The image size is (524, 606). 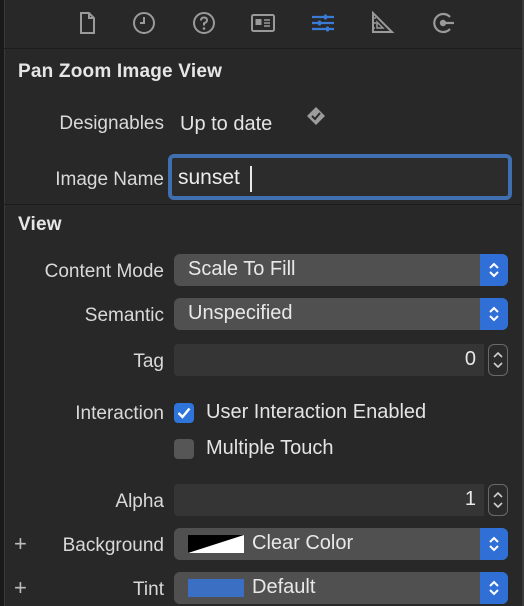 I want to click on multiple-touch-checkbox, so click(x=184, y=449).